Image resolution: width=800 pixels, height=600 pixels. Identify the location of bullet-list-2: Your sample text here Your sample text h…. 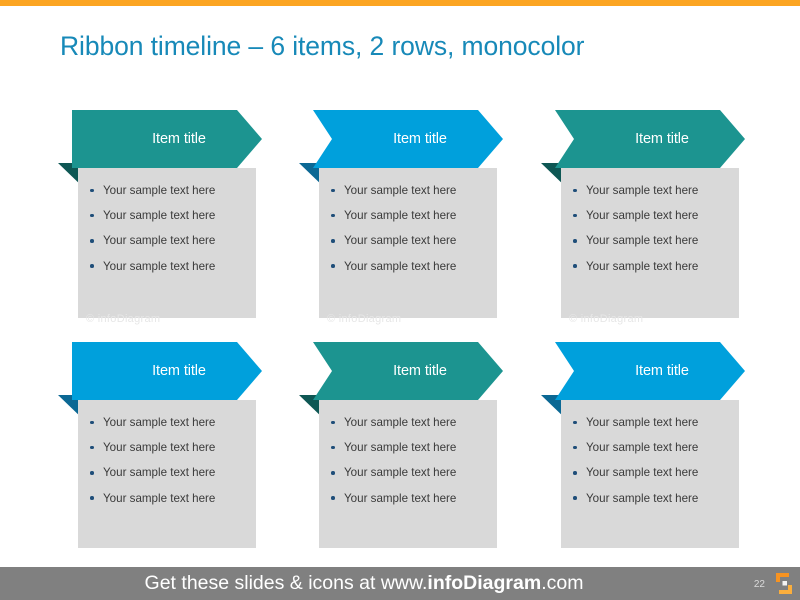
(408, 228).